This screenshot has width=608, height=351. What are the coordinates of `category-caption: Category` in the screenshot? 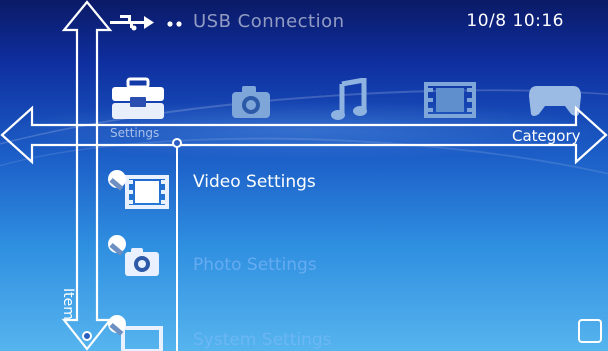 It's located at (546, 136).